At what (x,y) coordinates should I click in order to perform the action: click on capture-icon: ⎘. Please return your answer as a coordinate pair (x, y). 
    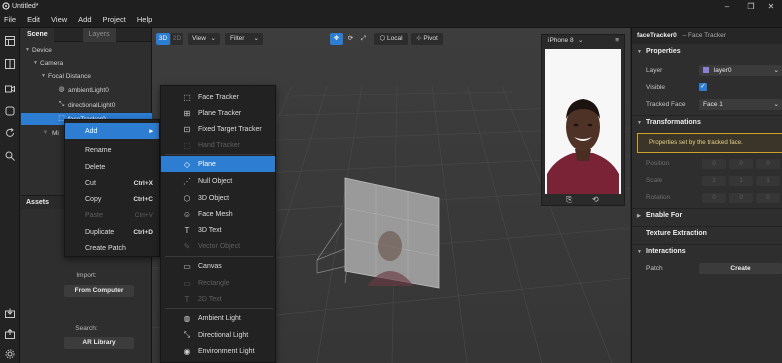
    Looking at the image, I should click on (569, 200).